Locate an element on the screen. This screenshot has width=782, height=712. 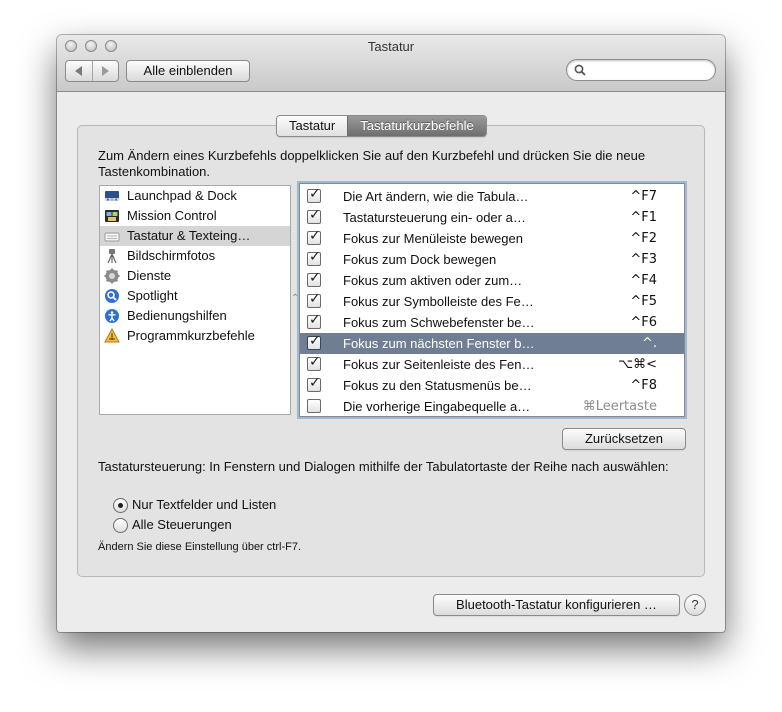
forward-button is located at coordinates (105, 71).